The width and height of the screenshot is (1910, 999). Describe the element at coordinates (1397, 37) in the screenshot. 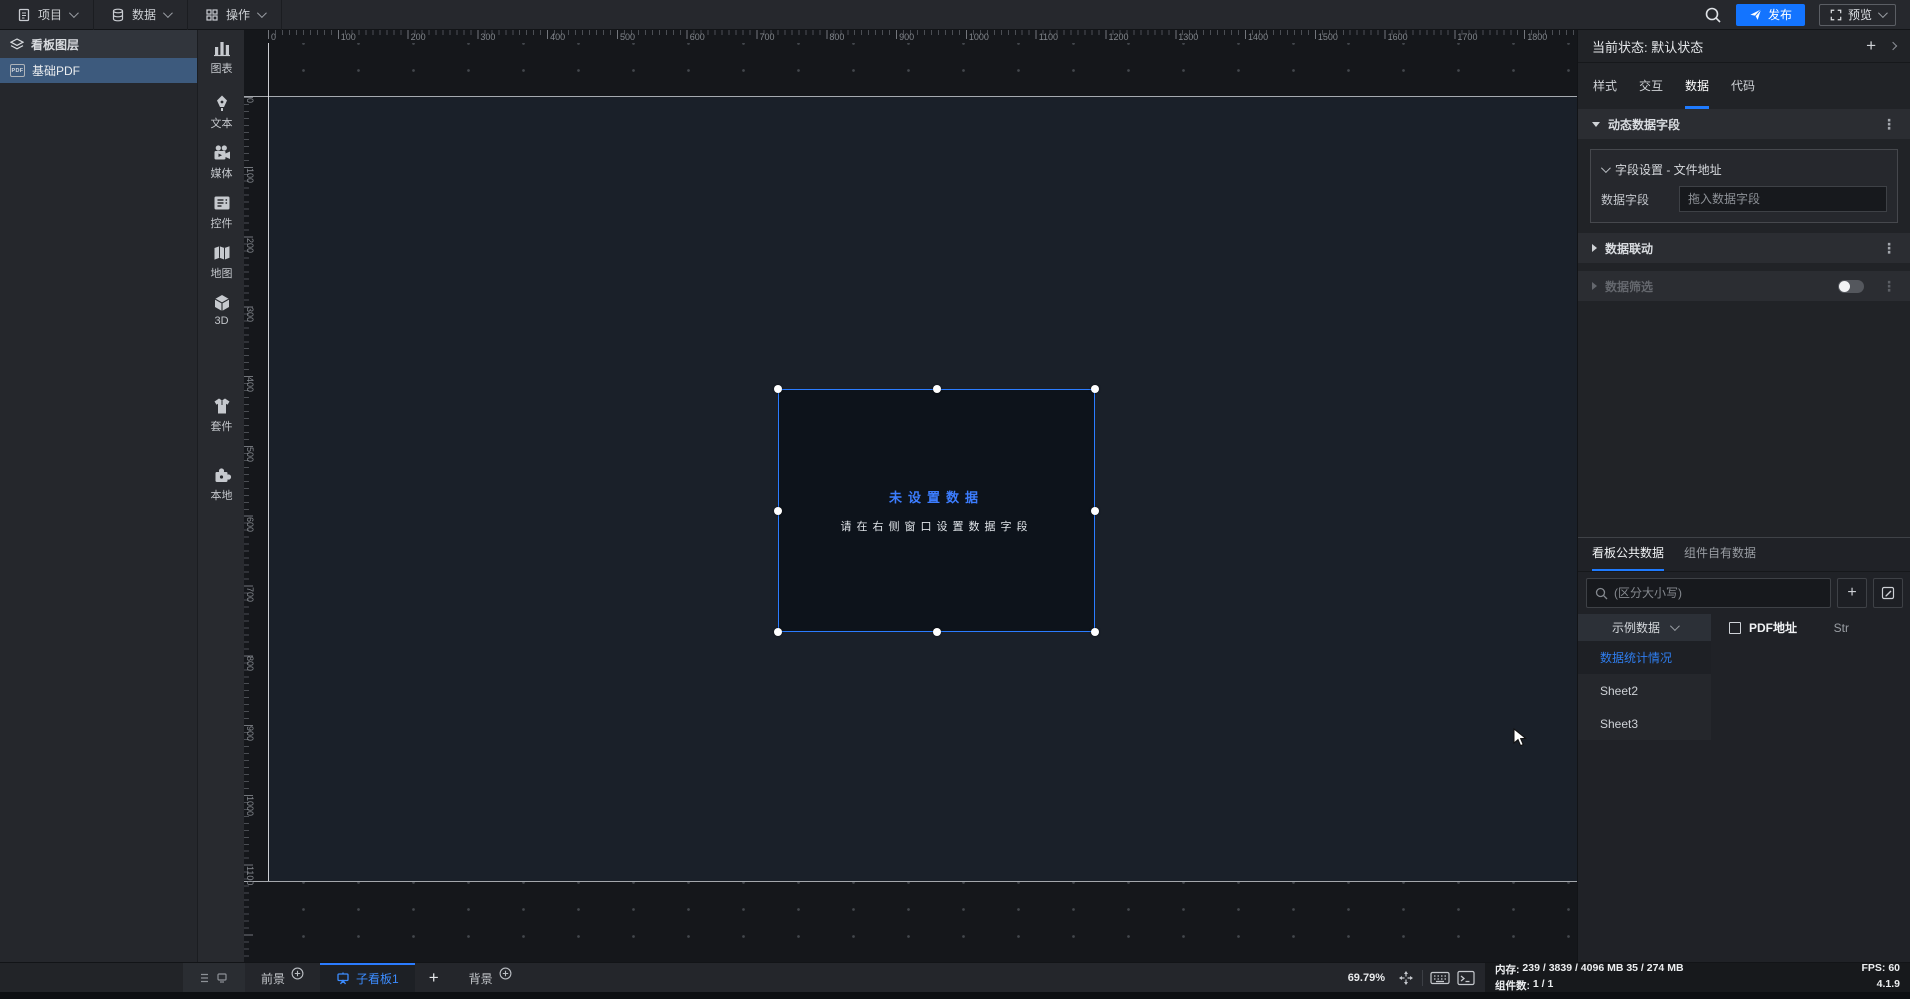

I see `ruler-label: 1600` at that location.